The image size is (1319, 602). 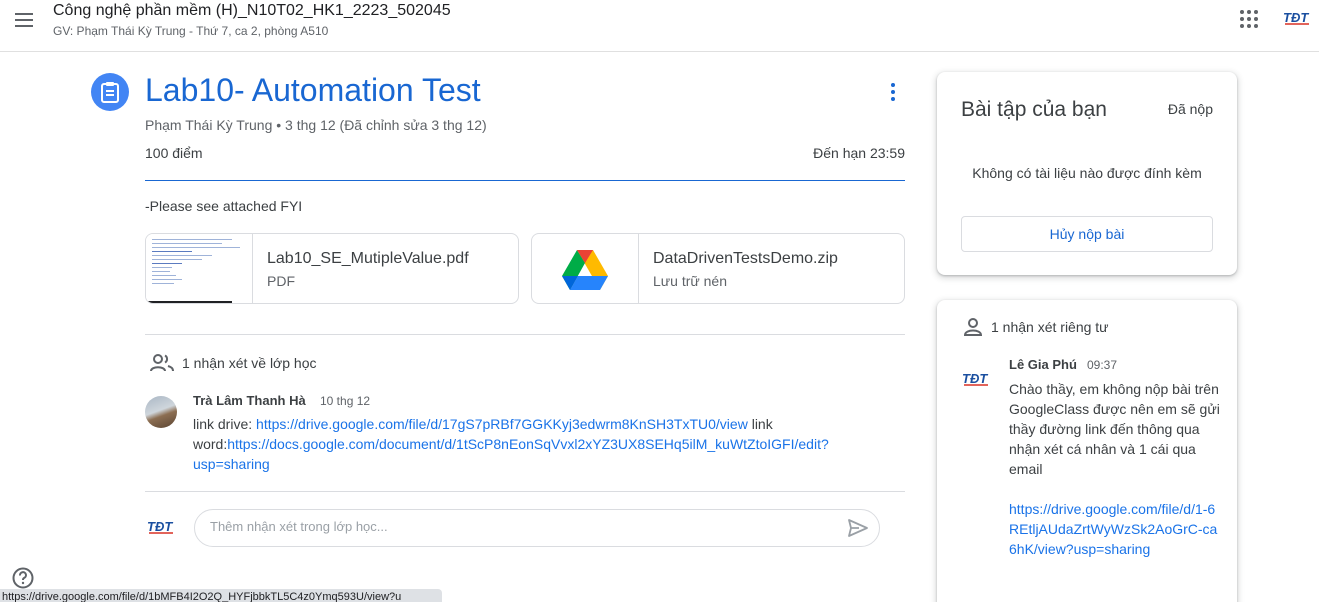 What do you see at coordinates (162, 363) in the screenshot?
I see `people-icon` at bounding box center [162, 363].